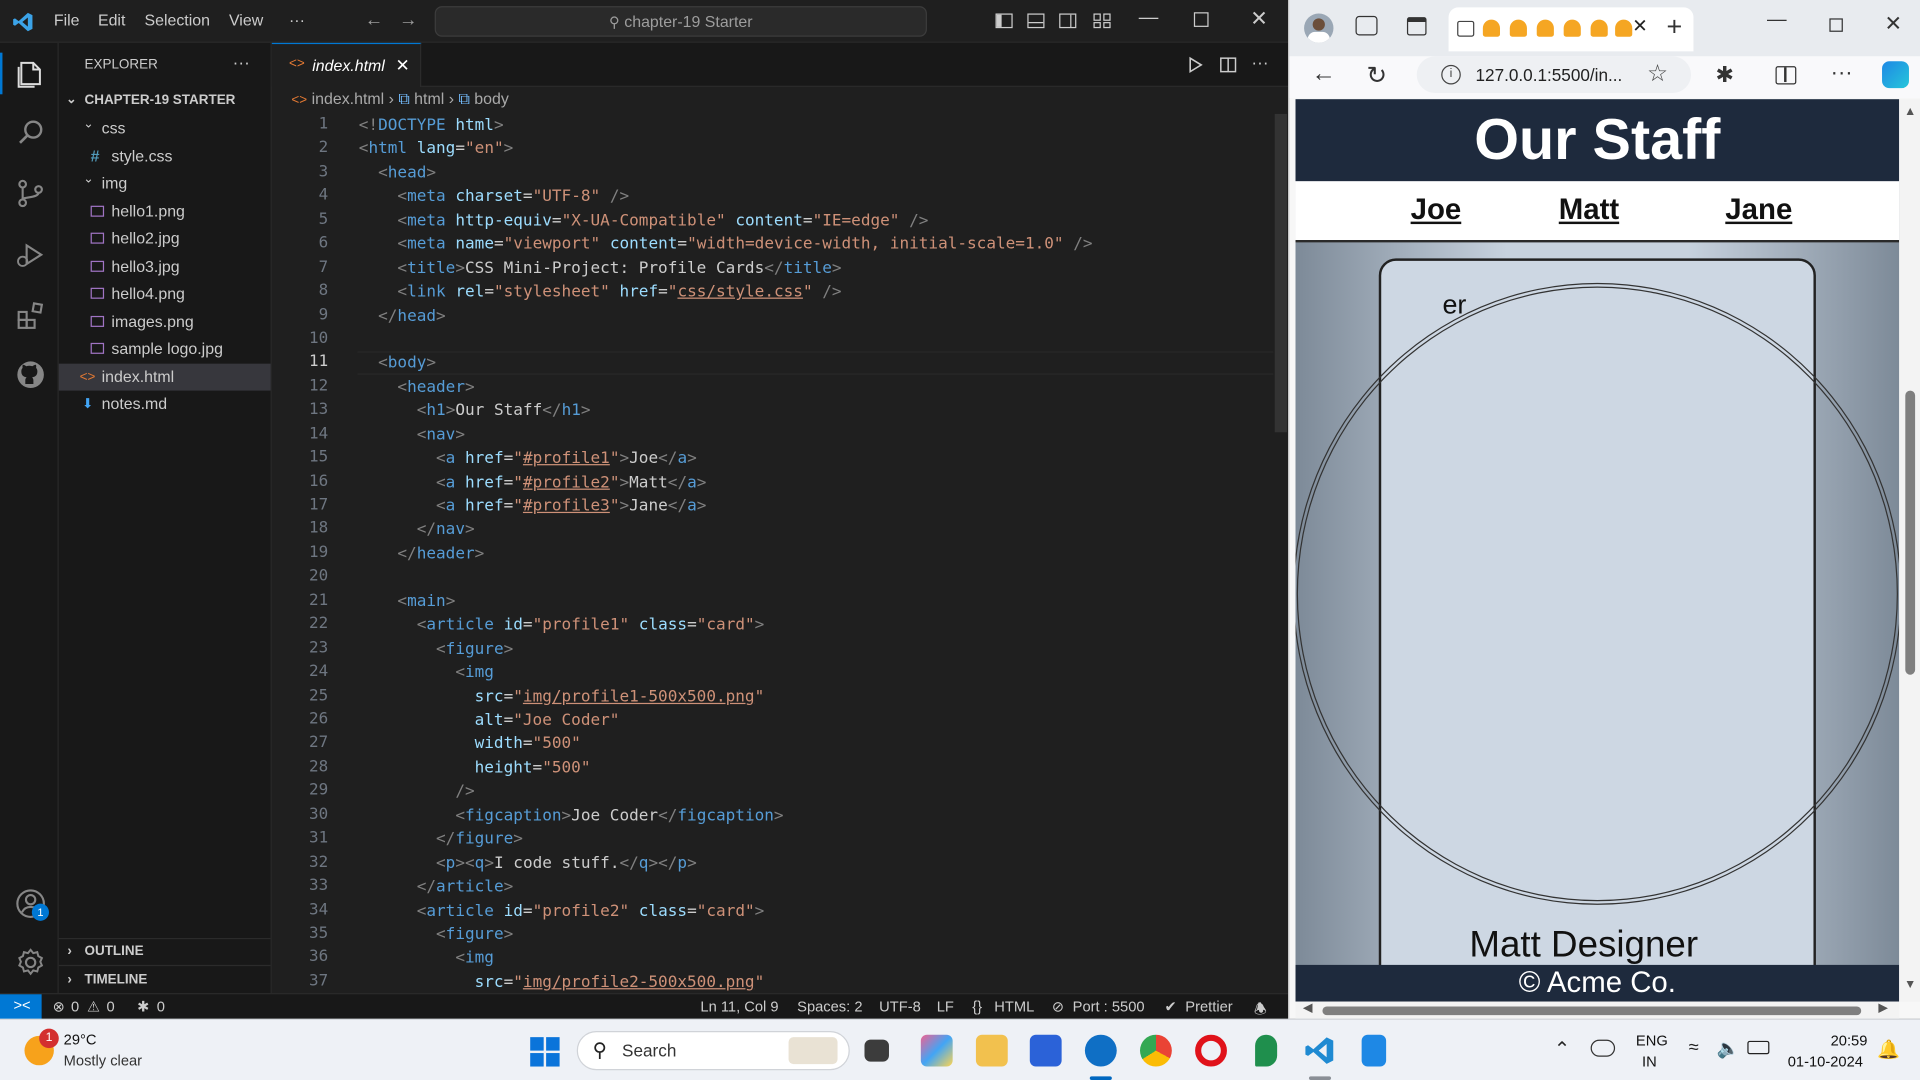  What do you see at coordinates (1758, 210) in the screenshot?
I see `nav-link-jane: Jane` at bounding box center [1758, 210].